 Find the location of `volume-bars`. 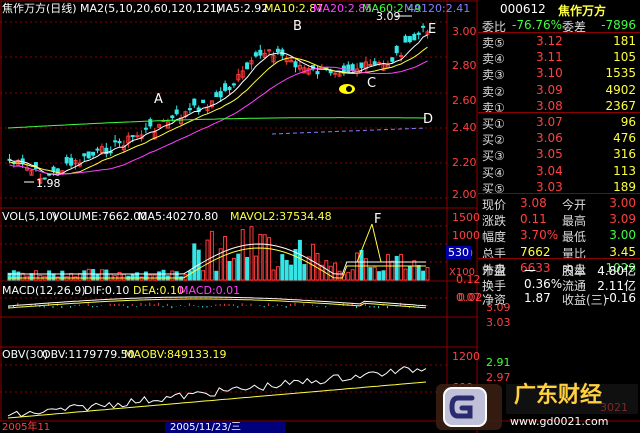

volume-bars is located at coordinates (218, 253).